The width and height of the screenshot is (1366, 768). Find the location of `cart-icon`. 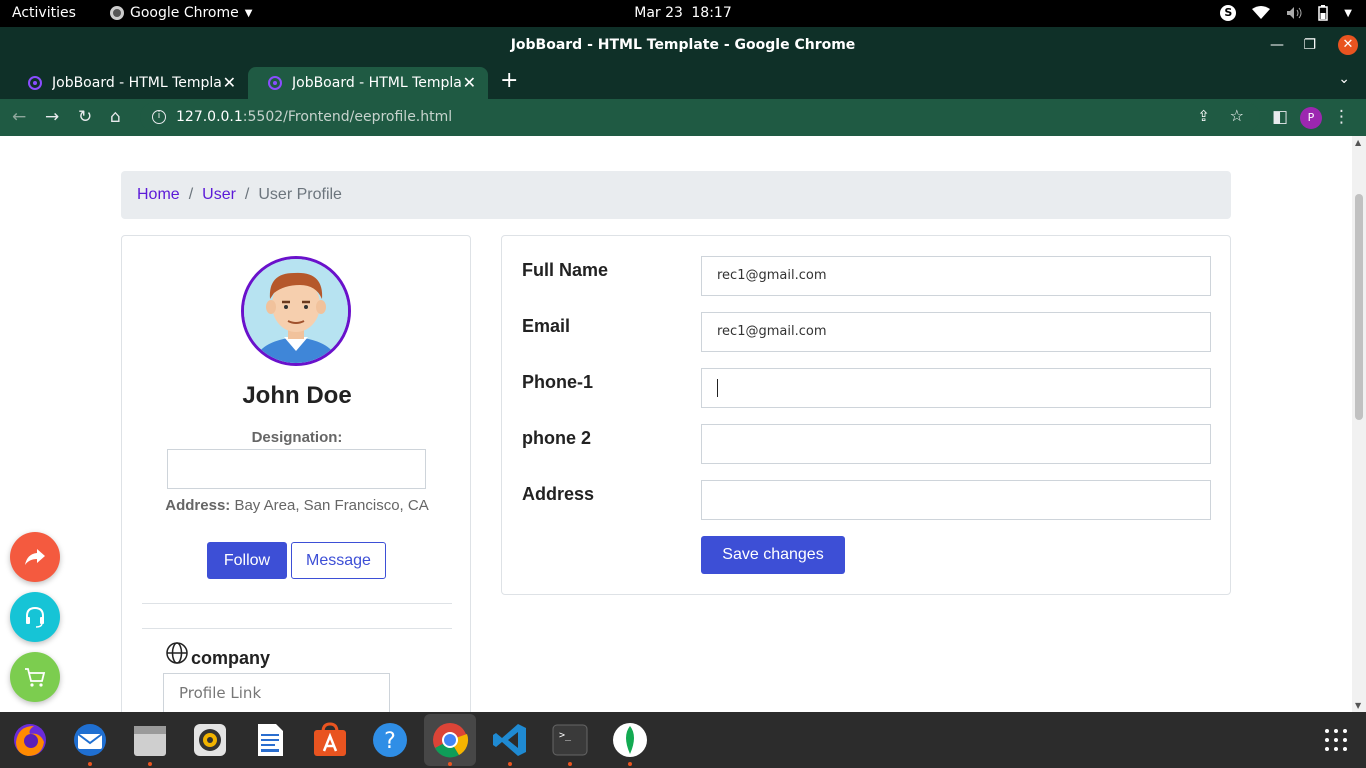

cart-icon is located at coordinates (35, 677).